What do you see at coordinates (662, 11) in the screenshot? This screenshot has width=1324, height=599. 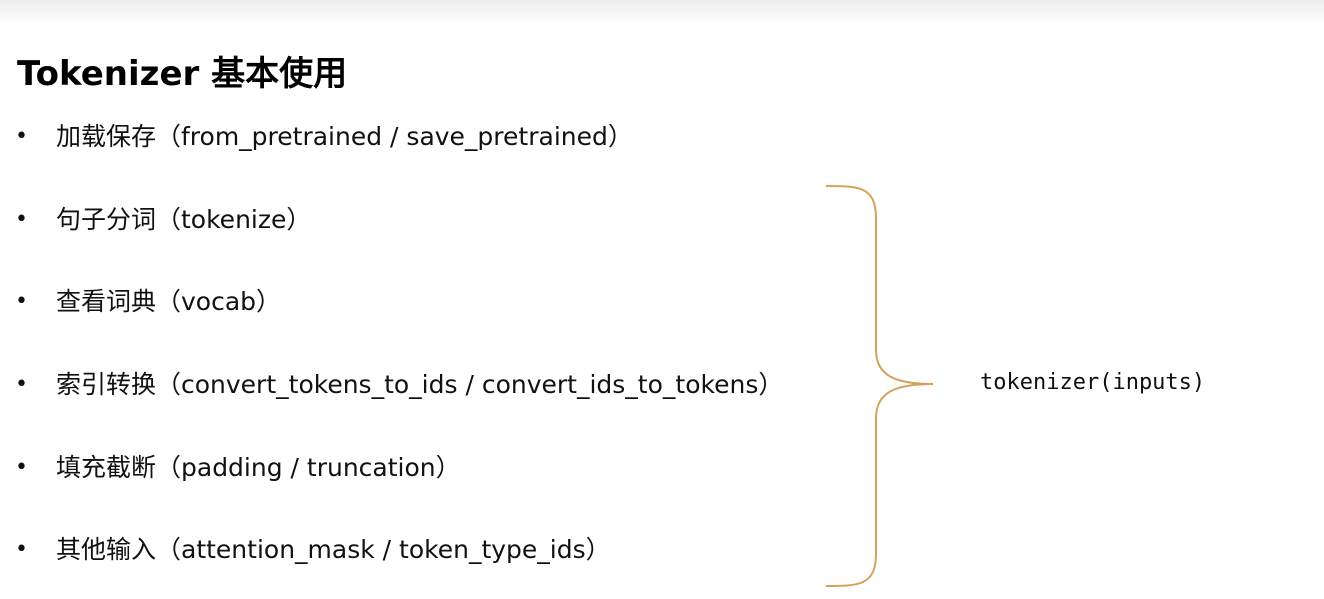 I see `top-shadow-strip` at bounding box center [662, 11].